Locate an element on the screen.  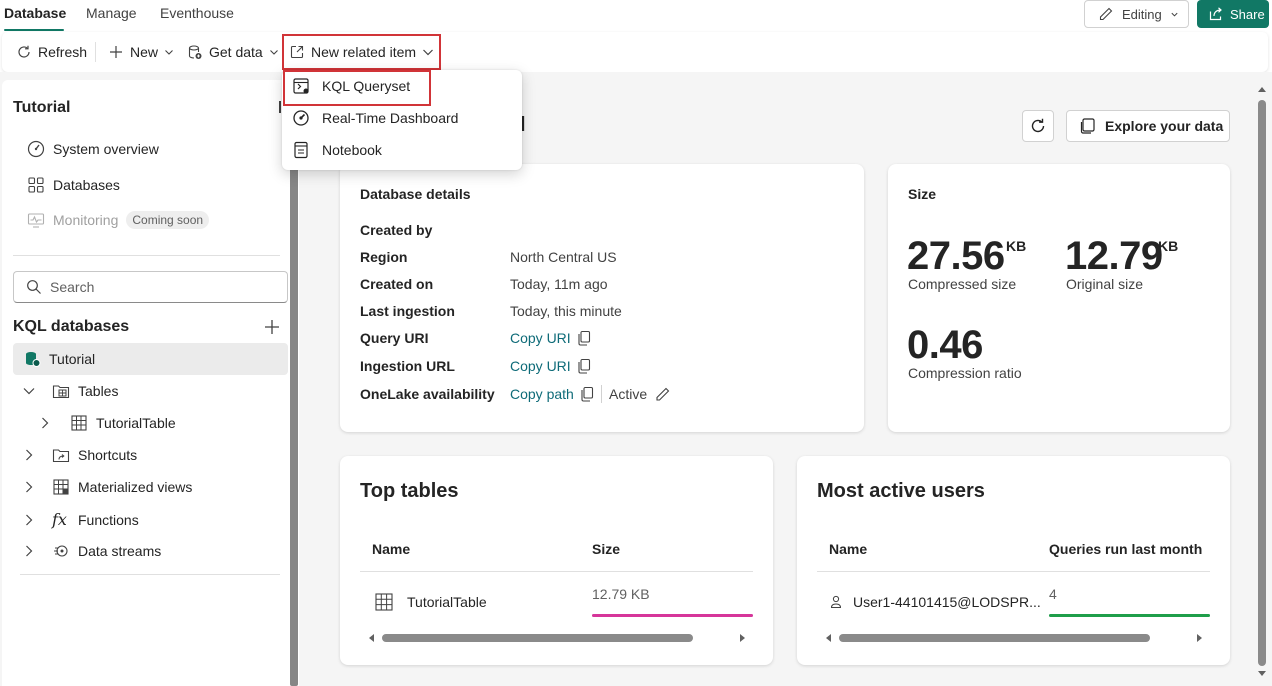
menu-item-notebook: Notebook is located at coordinates (337, 150).